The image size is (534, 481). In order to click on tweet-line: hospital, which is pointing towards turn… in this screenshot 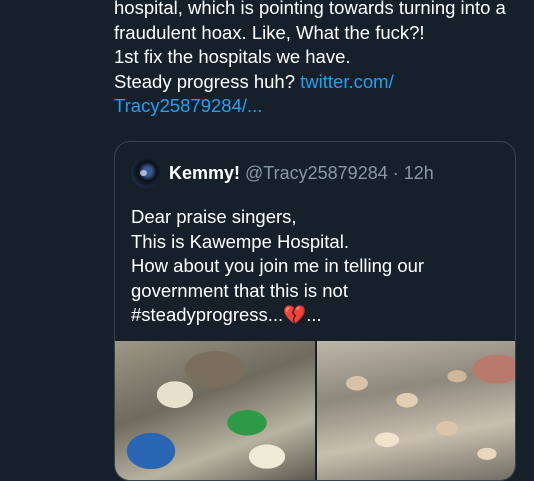, I will do `click(310, 9)`.